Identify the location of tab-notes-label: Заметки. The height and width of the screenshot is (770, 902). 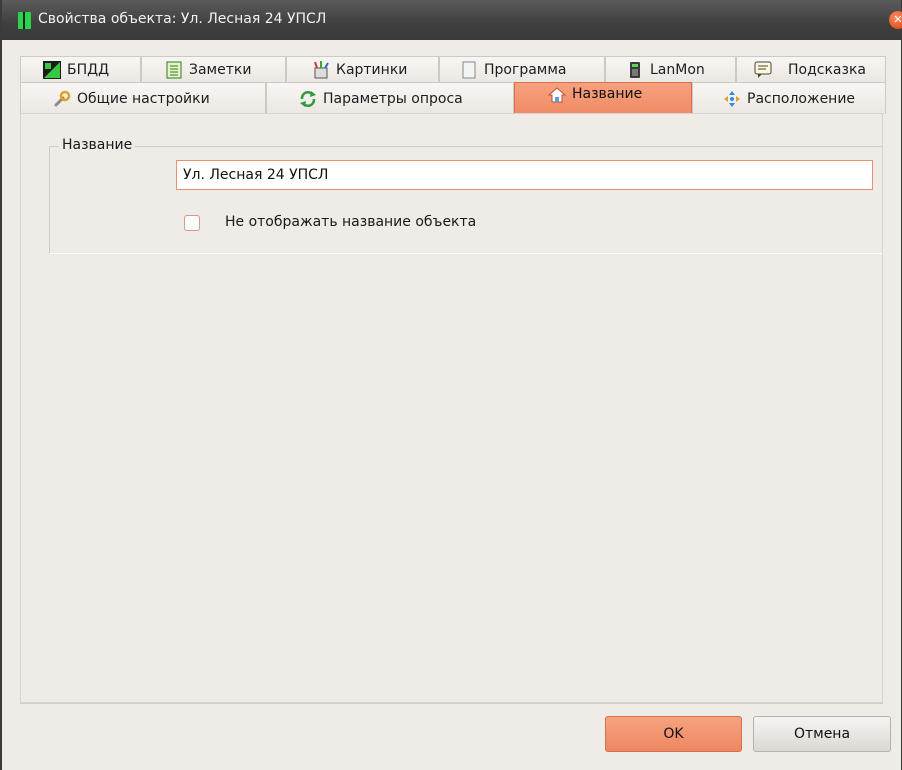
(220, 69).